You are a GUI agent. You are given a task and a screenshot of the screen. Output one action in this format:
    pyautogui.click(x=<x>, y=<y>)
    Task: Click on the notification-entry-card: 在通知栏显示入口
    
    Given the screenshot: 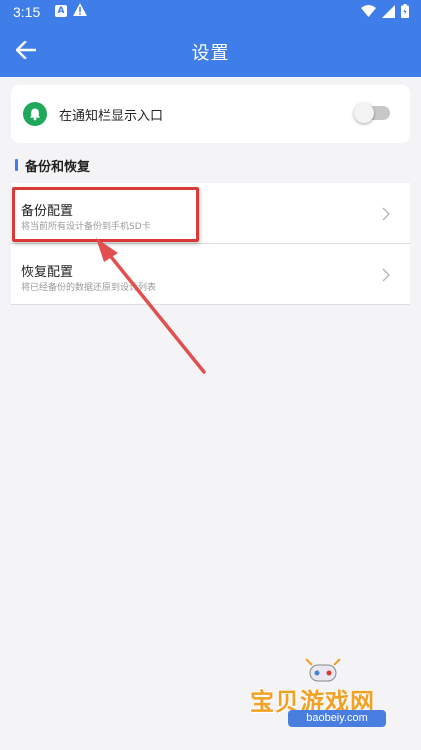 What is the action you would take?
    pyautogui.click(x=210, y=114)
    